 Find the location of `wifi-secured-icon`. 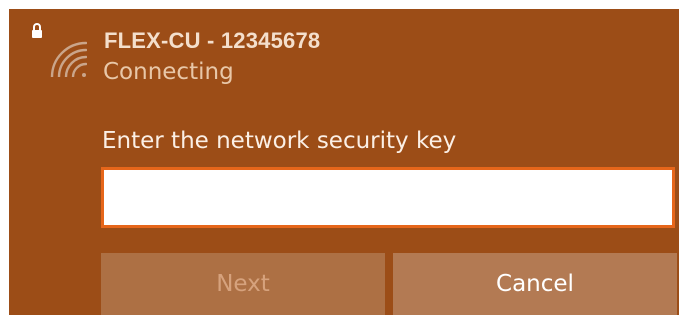

wifi-secured-icon is located at coordinates (59, 50).